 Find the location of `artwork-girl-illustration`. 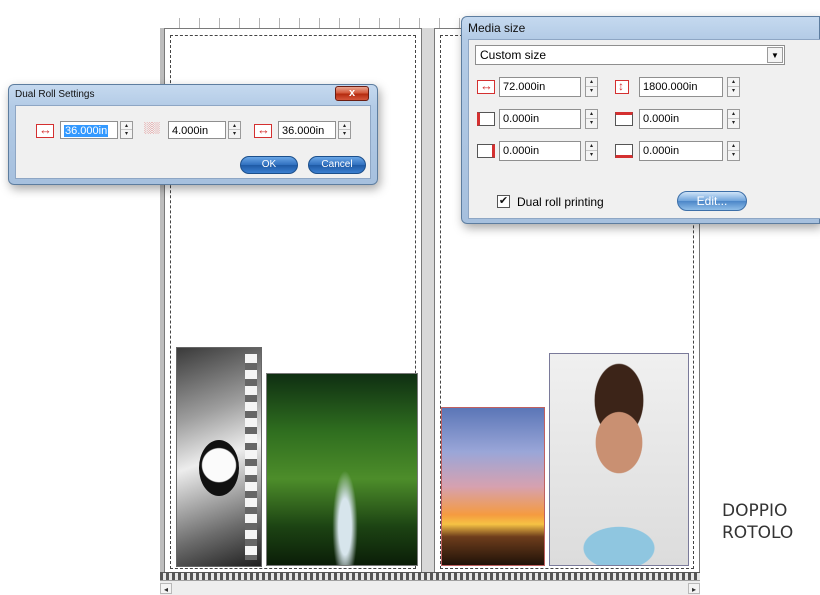

artwork-girl-illustration is located at coordinates (219, 457).